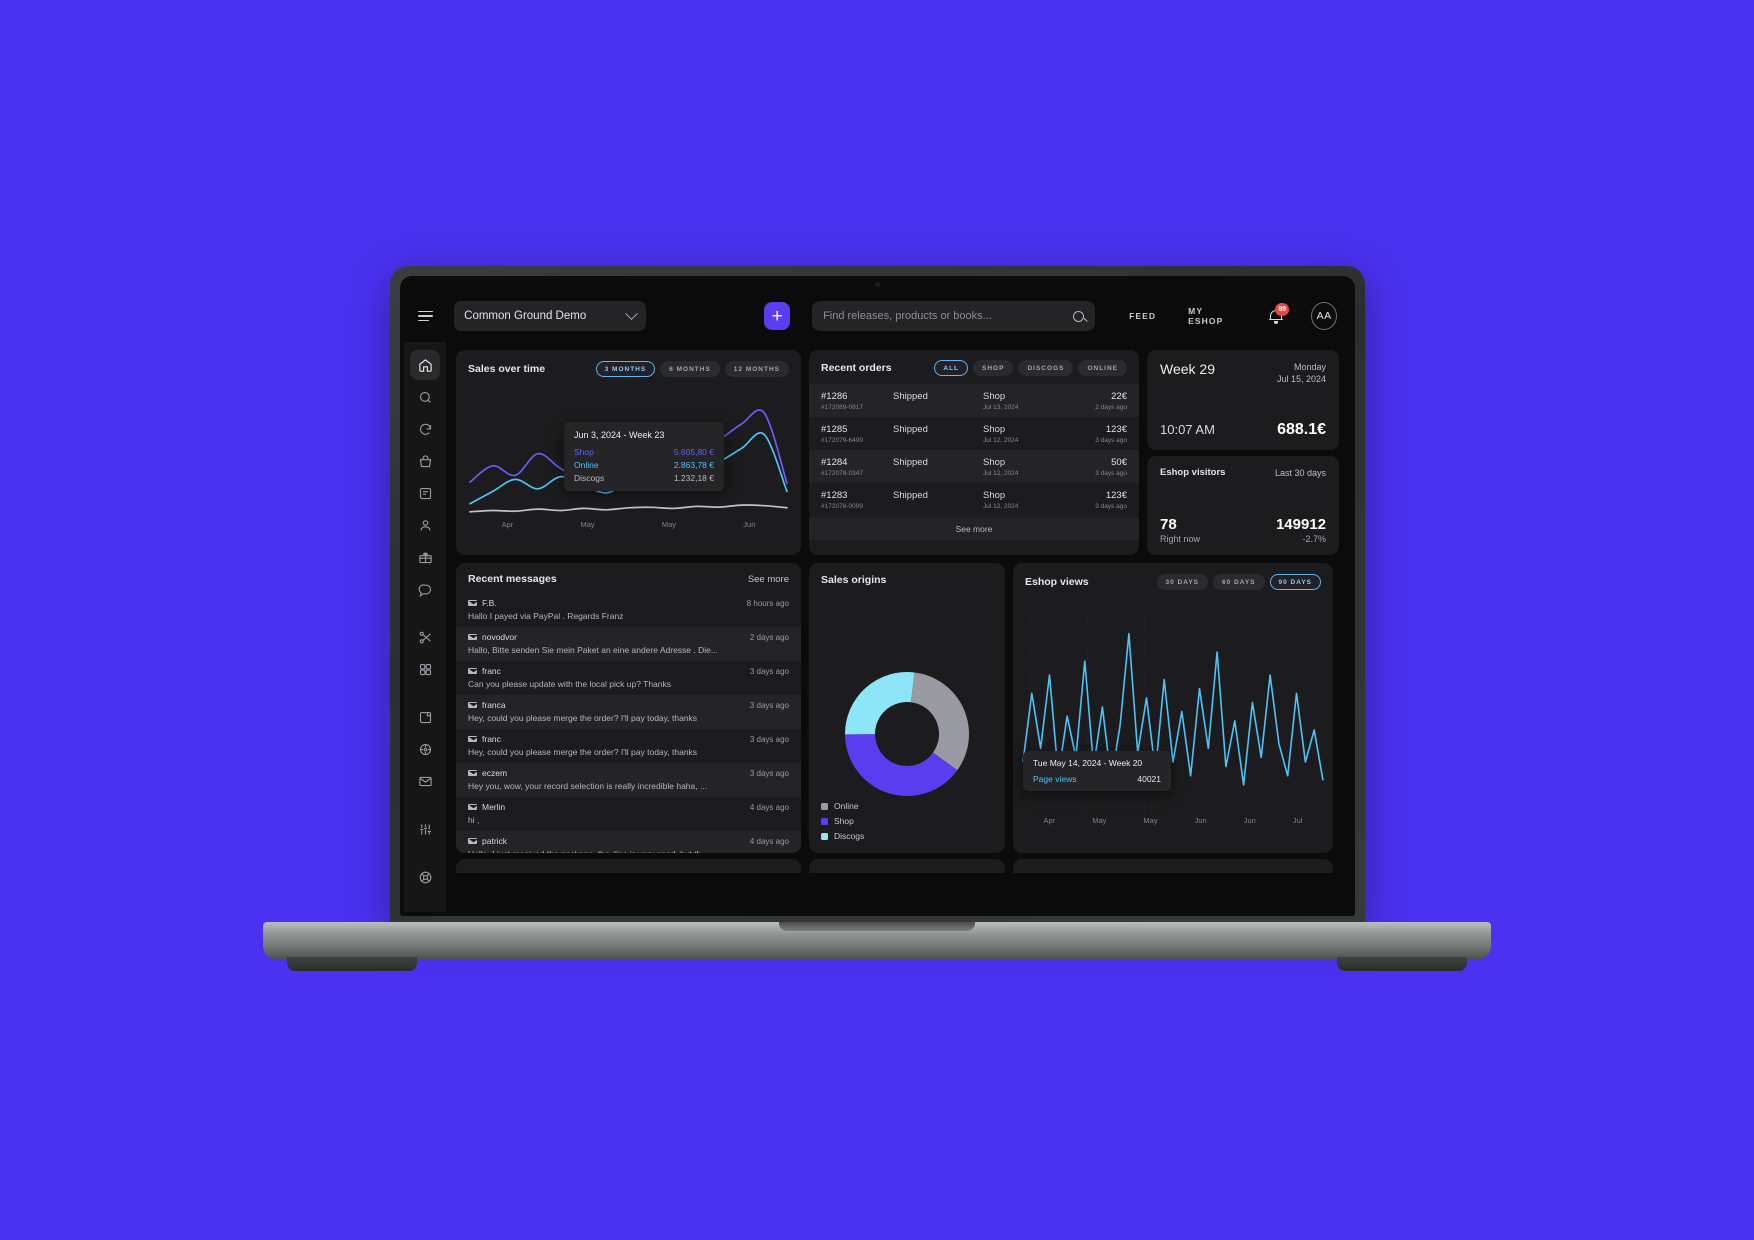  Describe the element at coordinates (487, 773) in the screenshot. I see `message-sender: eczem` at that location.